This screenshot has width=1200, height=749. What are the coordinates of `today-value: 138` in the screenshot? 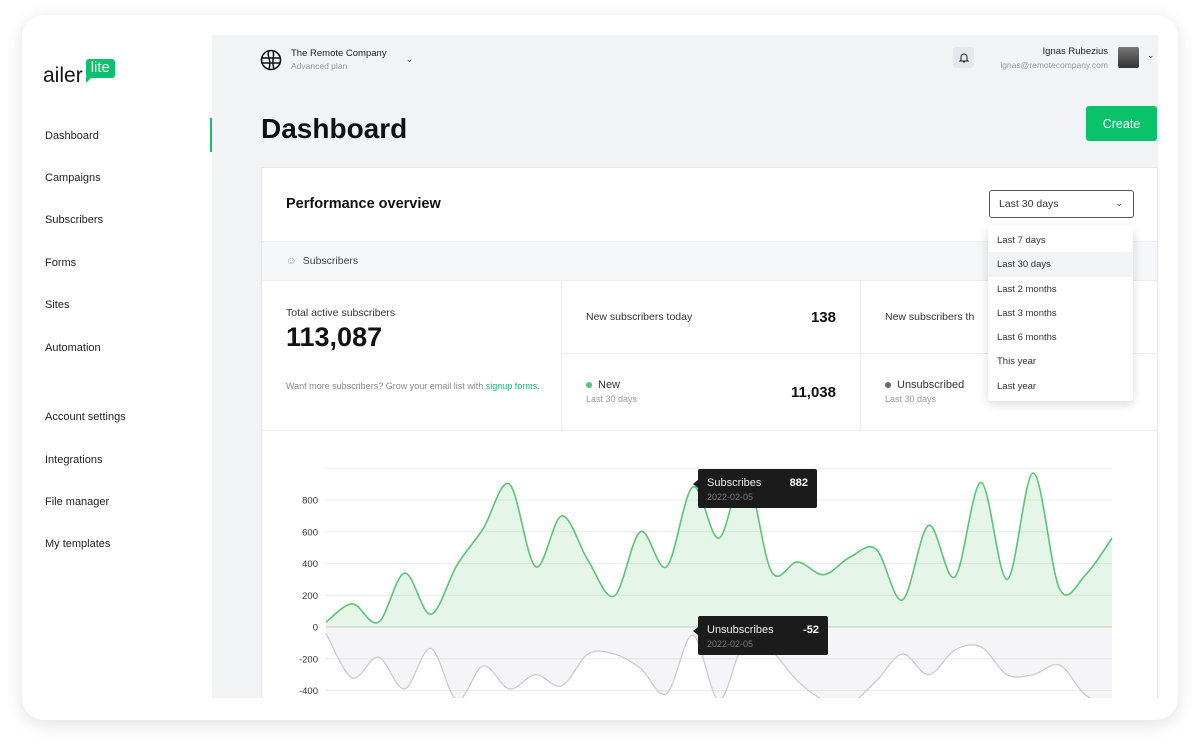 It's located at (823, 317).